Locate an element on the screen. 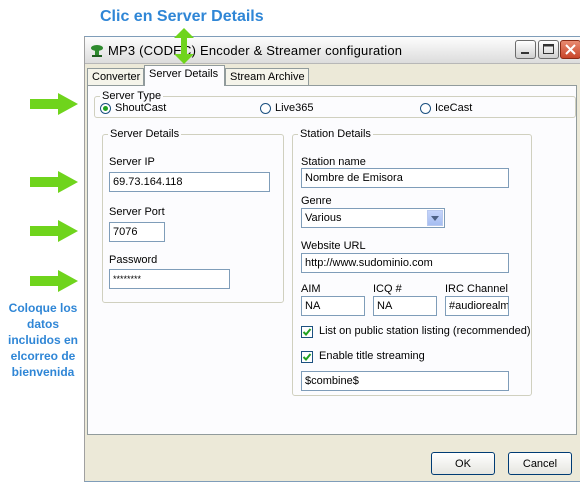  title-streaming-checkbox is located at coordinates (307, 357).